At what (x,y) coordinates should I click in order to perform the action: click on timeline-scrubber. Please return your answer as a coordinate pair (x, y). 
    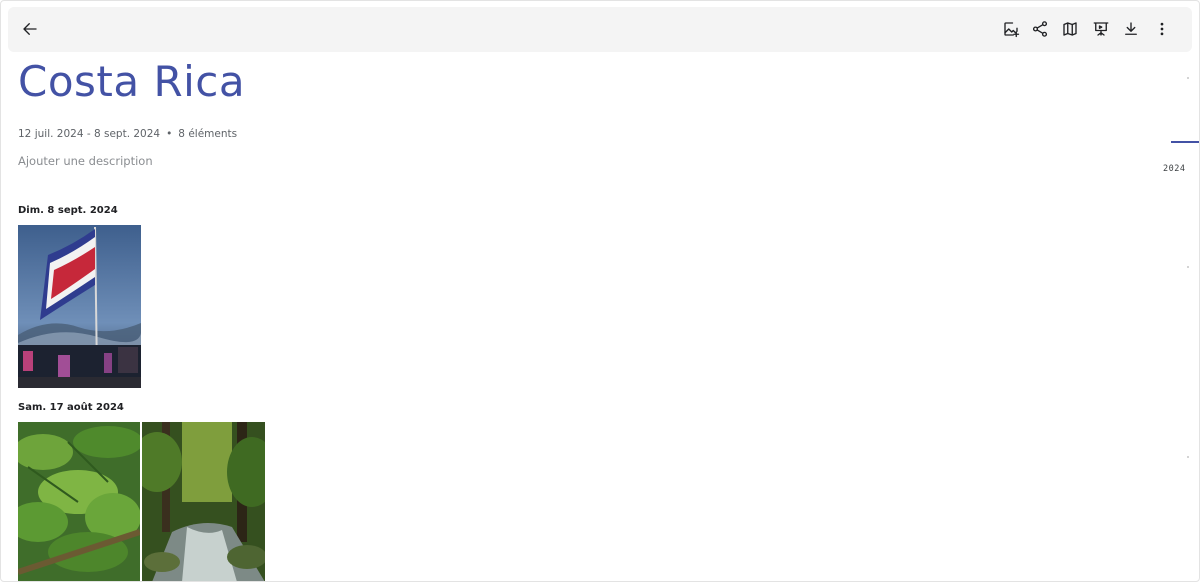
    Looking at the image, I should click on (1179, 321).